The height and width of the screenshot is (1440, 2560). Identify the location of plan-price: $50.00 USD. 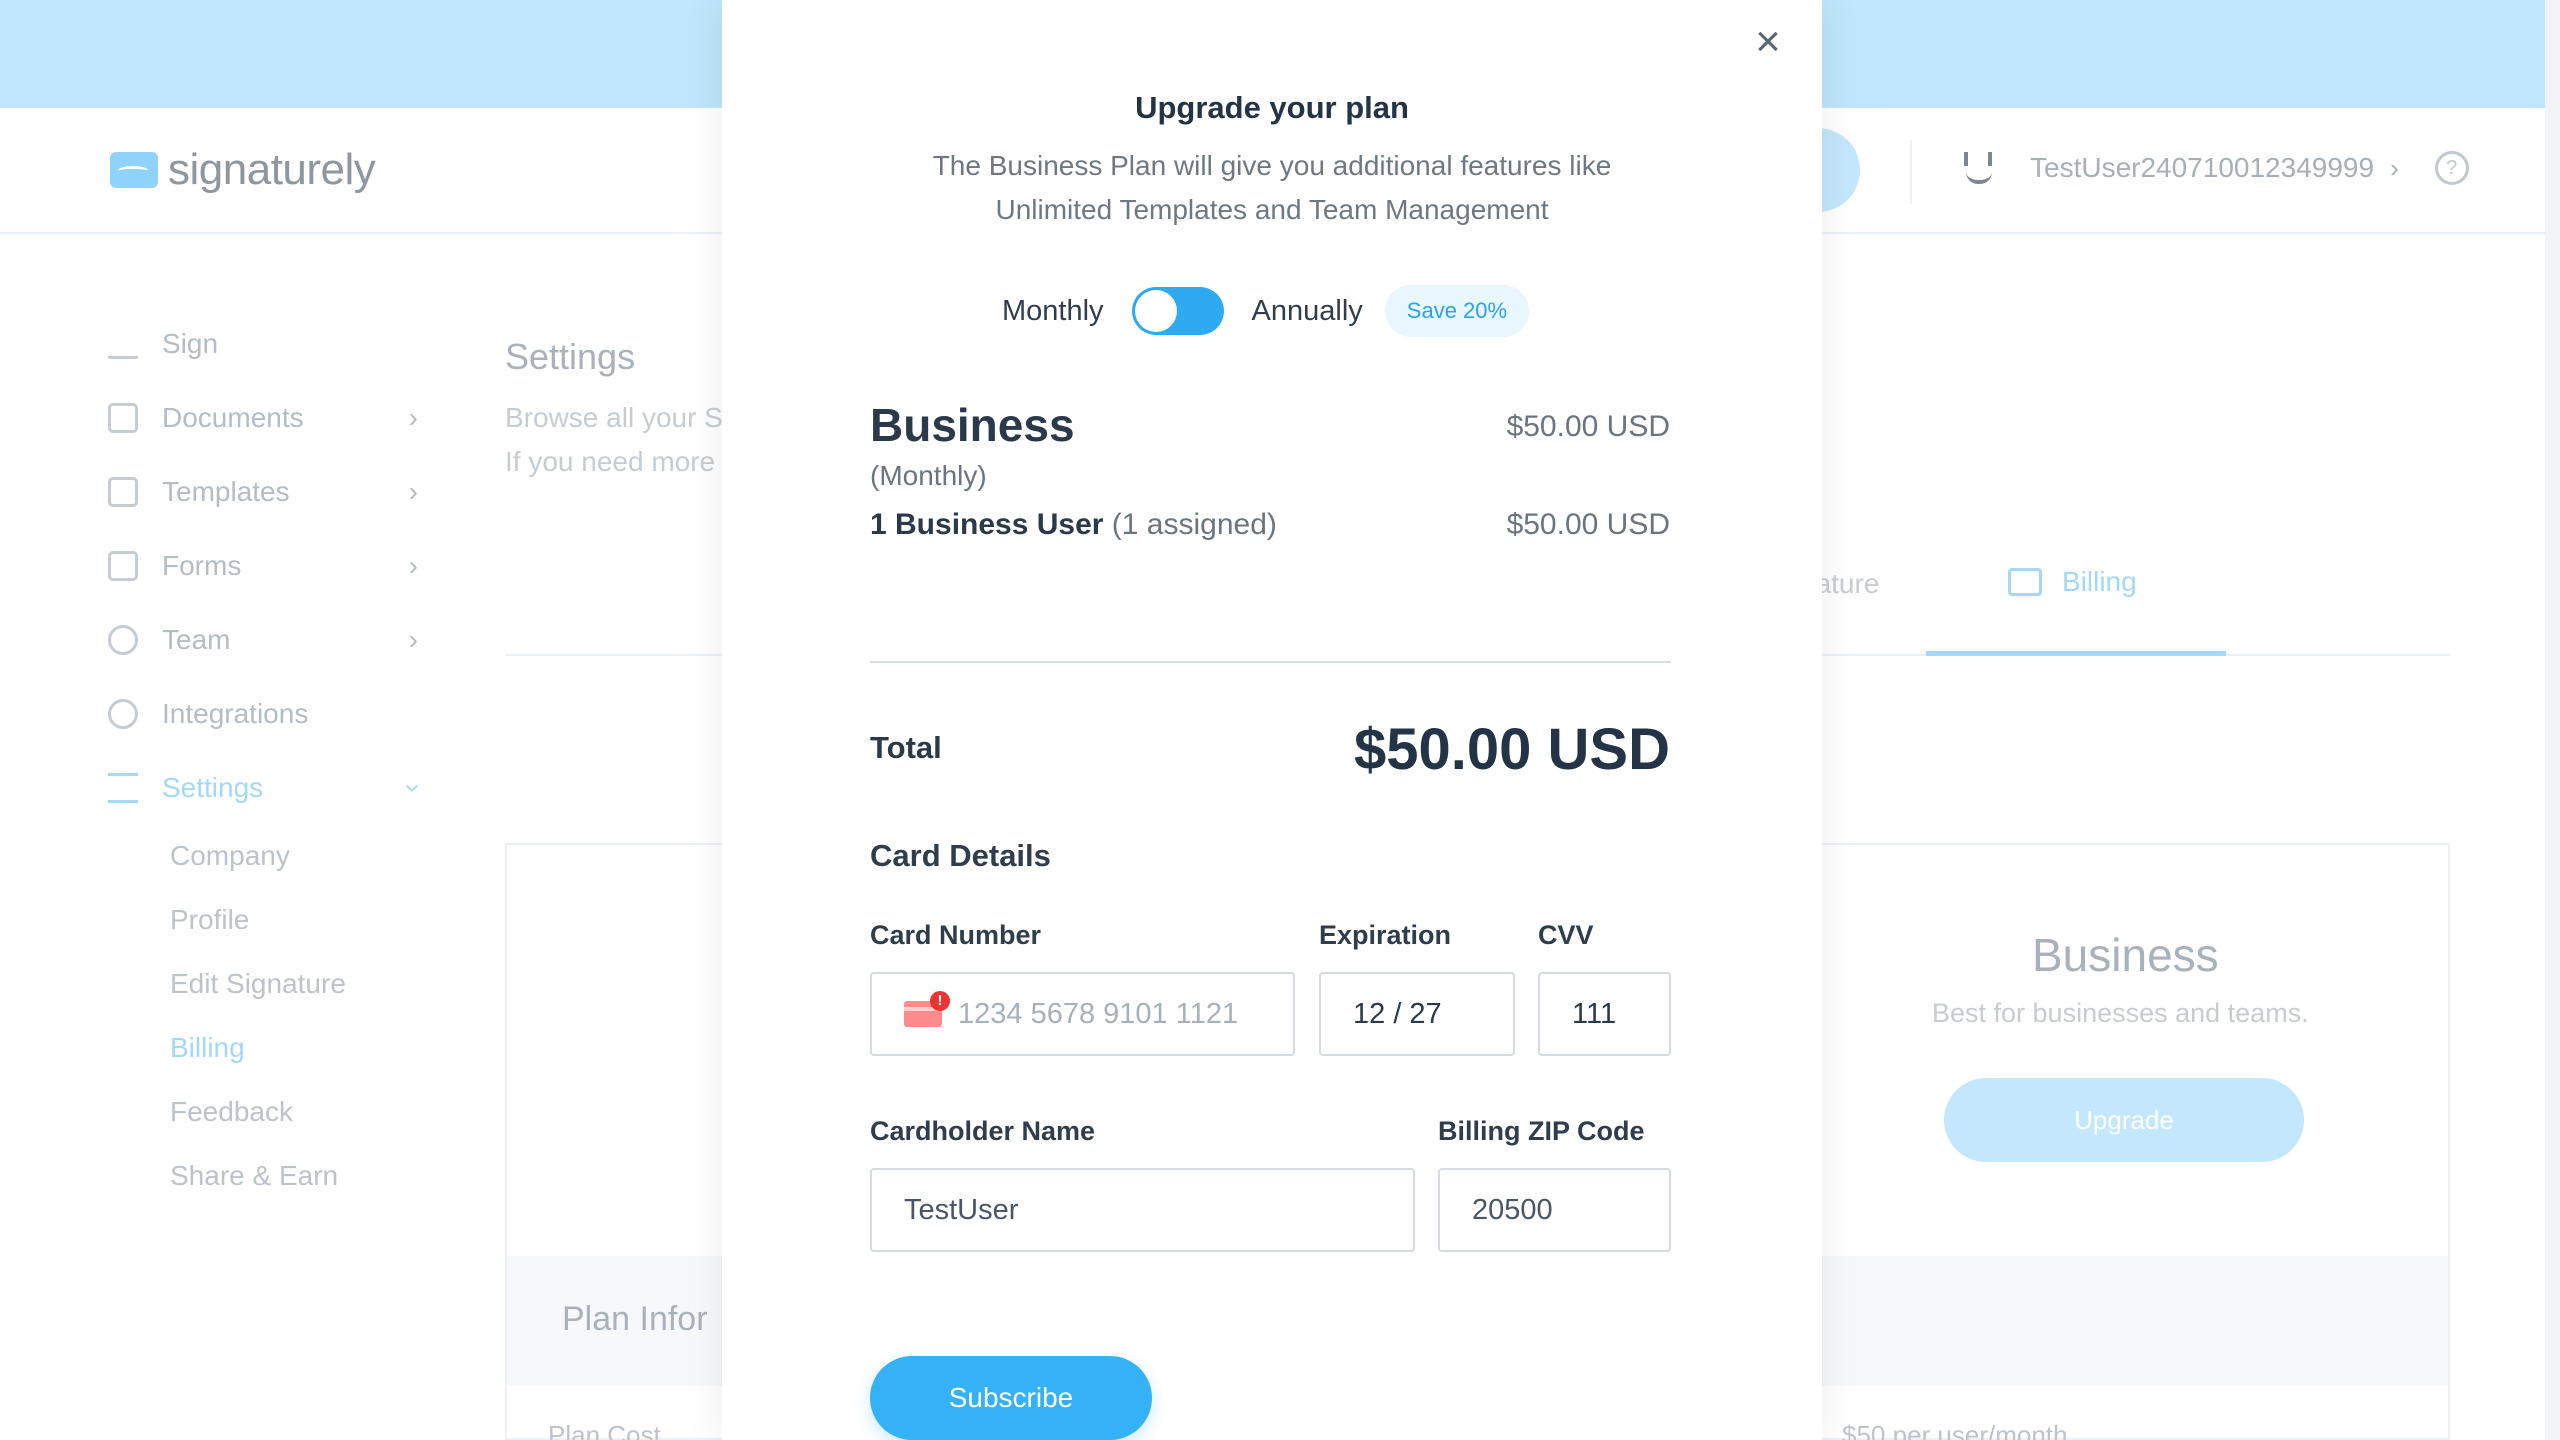
(1588, 426).